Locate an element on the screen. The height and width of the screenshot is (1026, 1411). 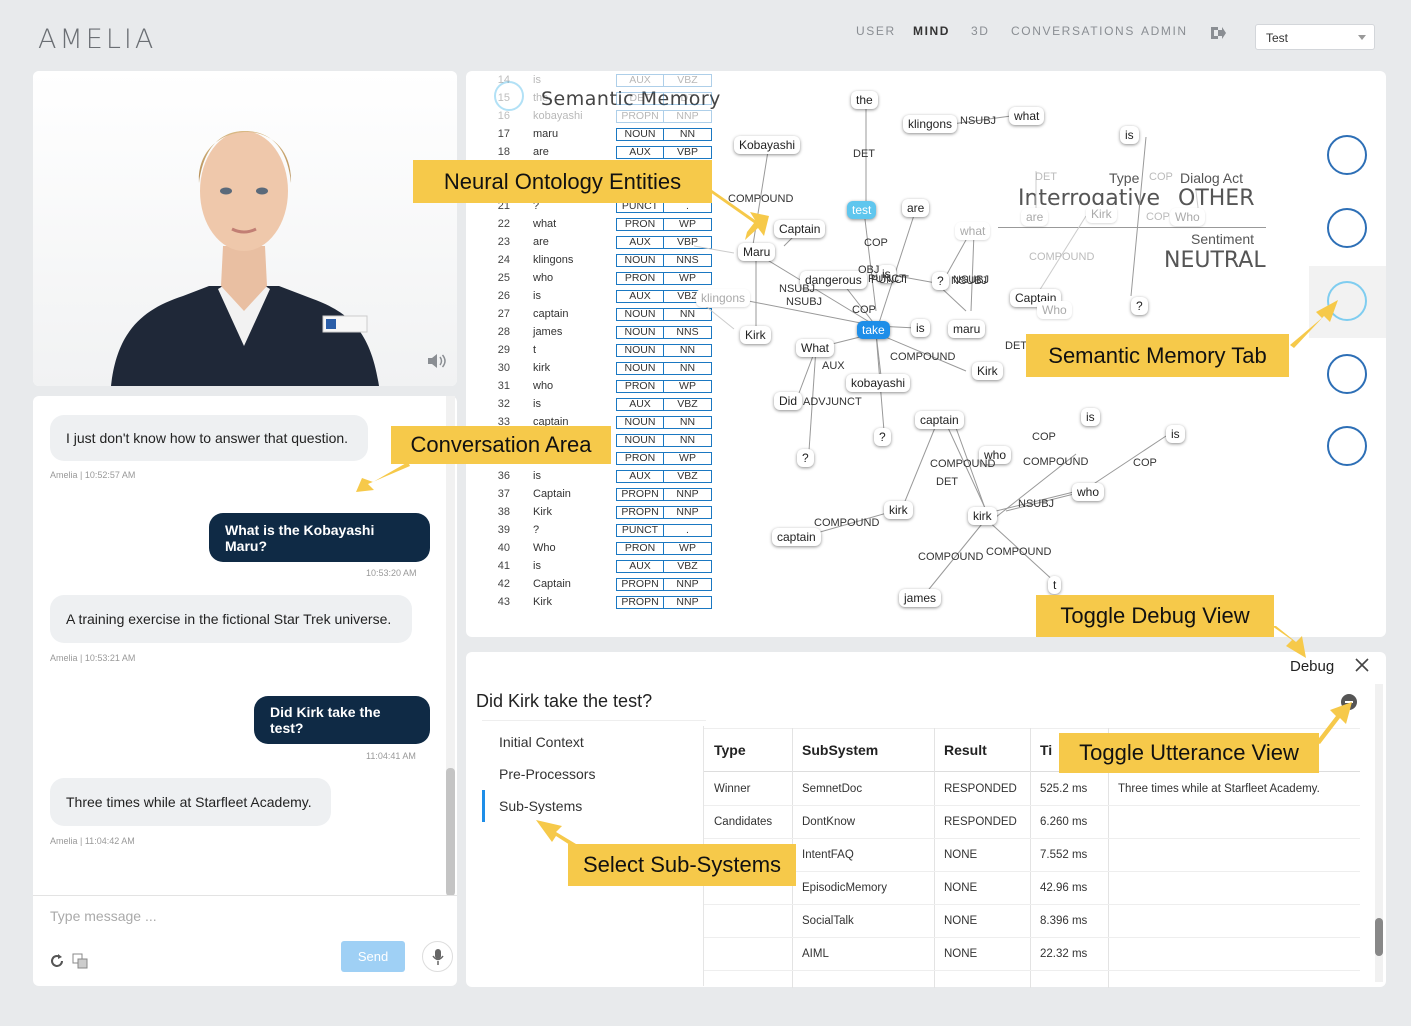
graph-node: Maru is located at coordinates (757, 252).